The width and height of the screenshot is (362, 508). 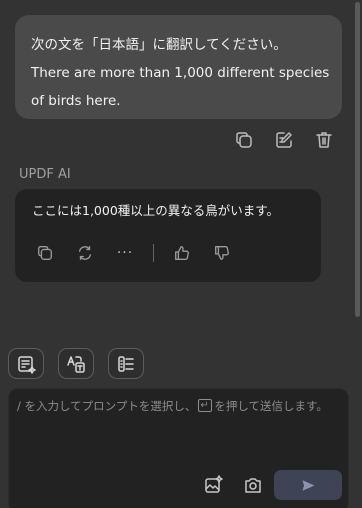 I want to click on summarize-button, so click(x=26, y=363).